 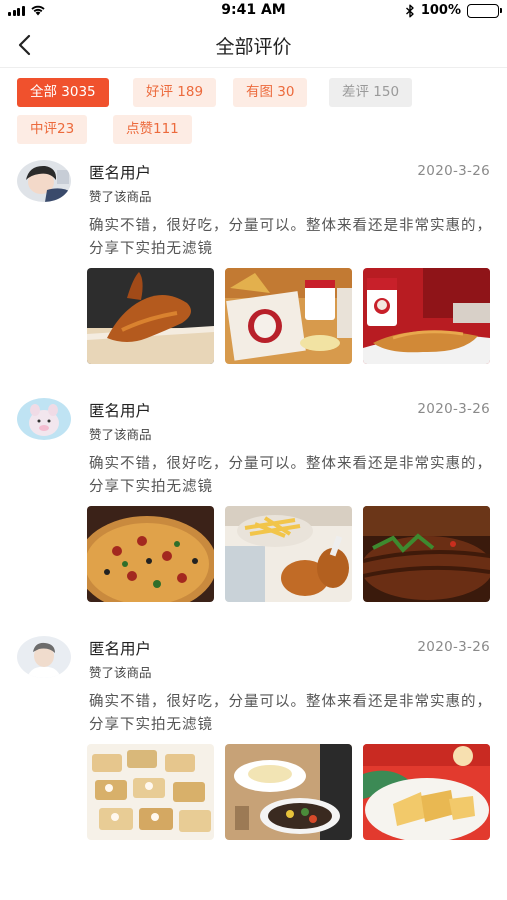 What do you see at coordinates (409, 10) in the screenshot?
I see `bluetooth-icon` at bounding box center [409, 10].